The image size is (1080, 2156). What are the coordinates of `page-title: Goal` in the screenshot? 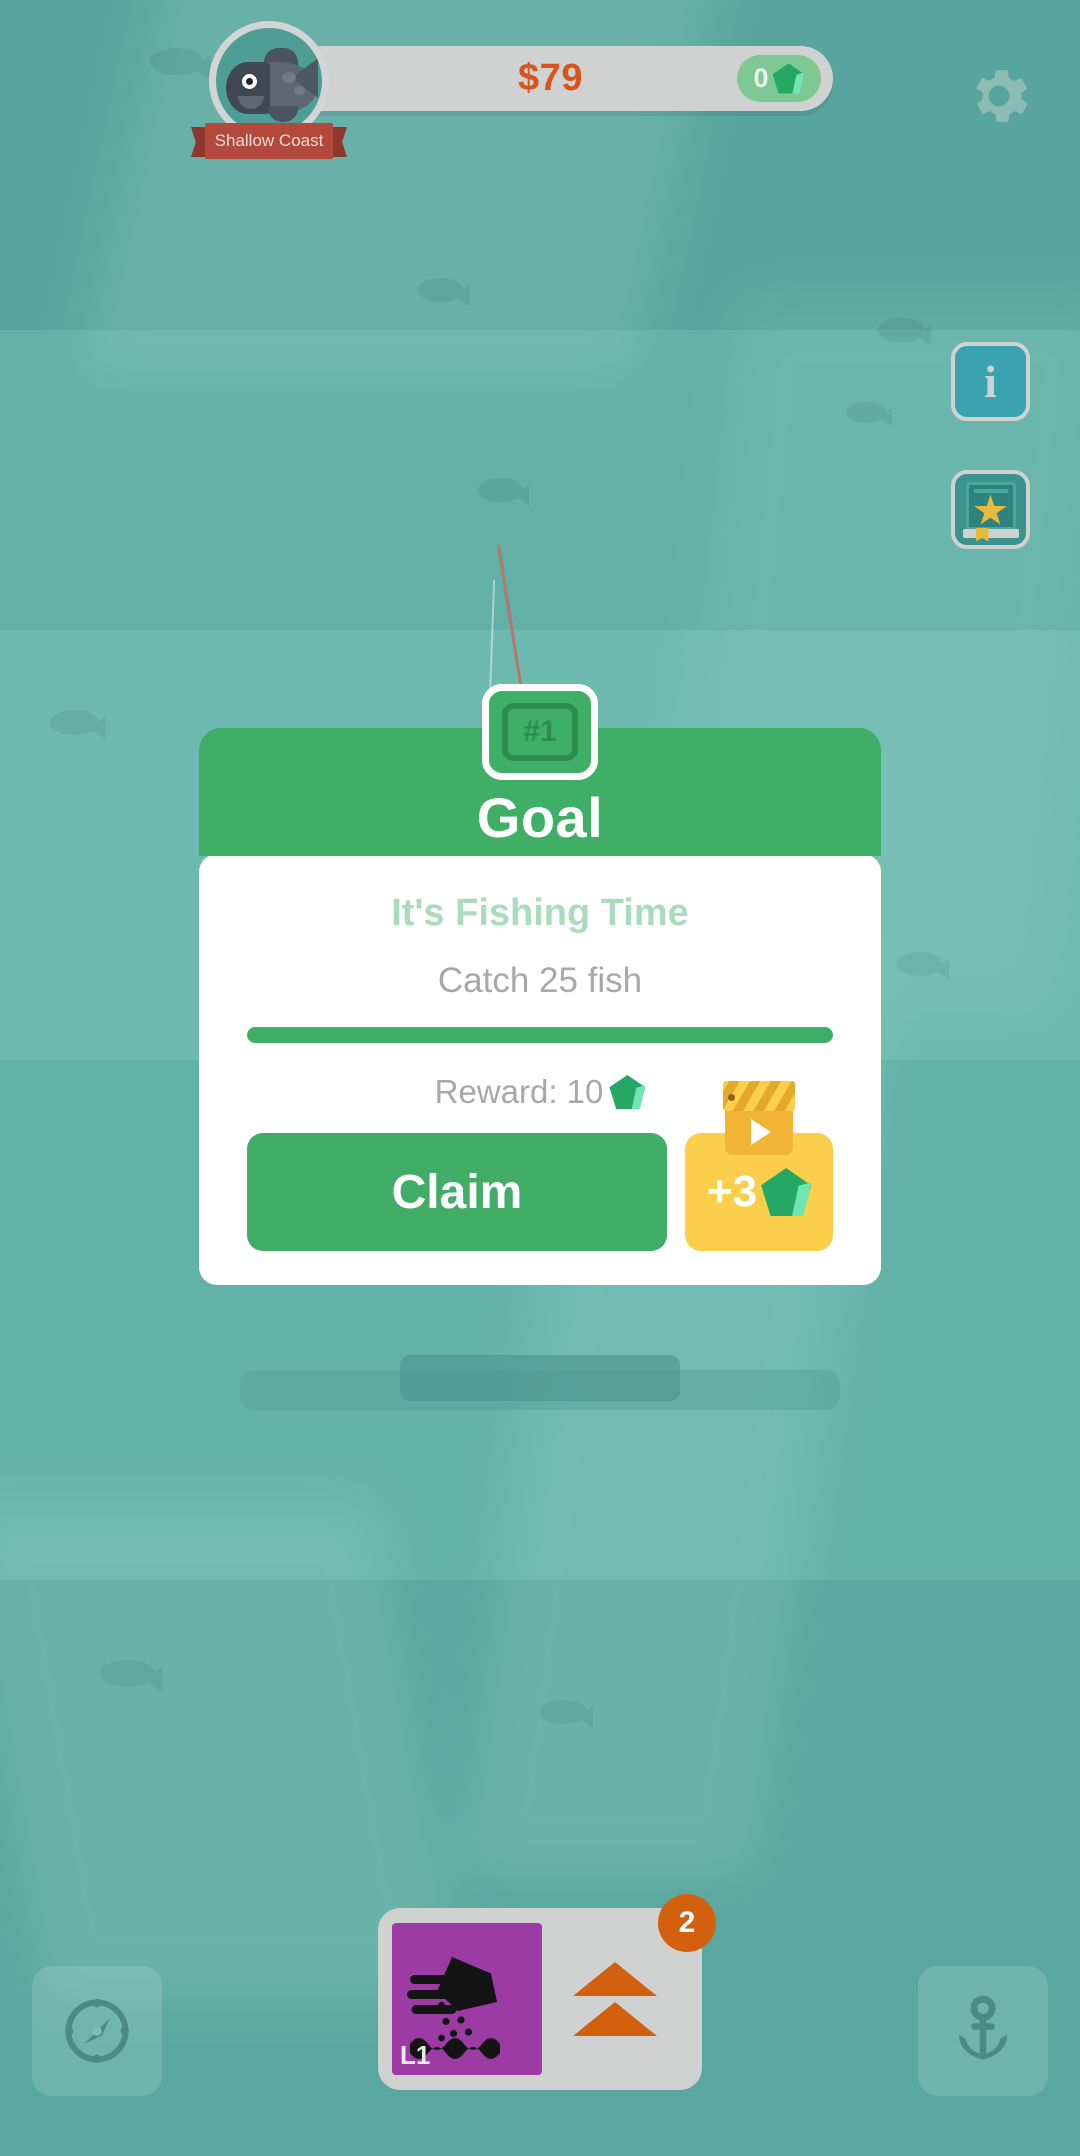 It's located at (540, 817).